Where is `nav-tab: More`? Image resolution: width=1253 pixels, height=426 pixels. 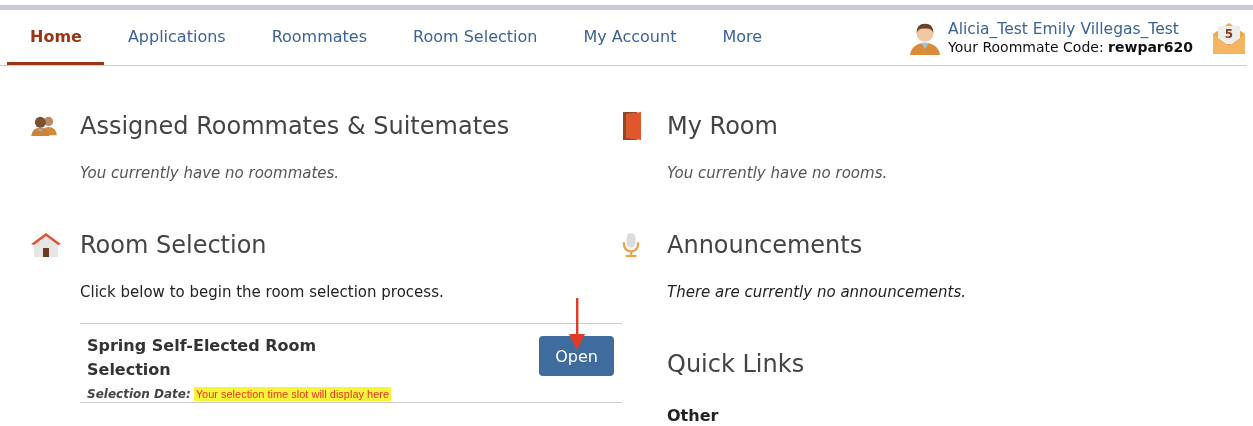 nav-tab: More is located at coordinates (742, 37).